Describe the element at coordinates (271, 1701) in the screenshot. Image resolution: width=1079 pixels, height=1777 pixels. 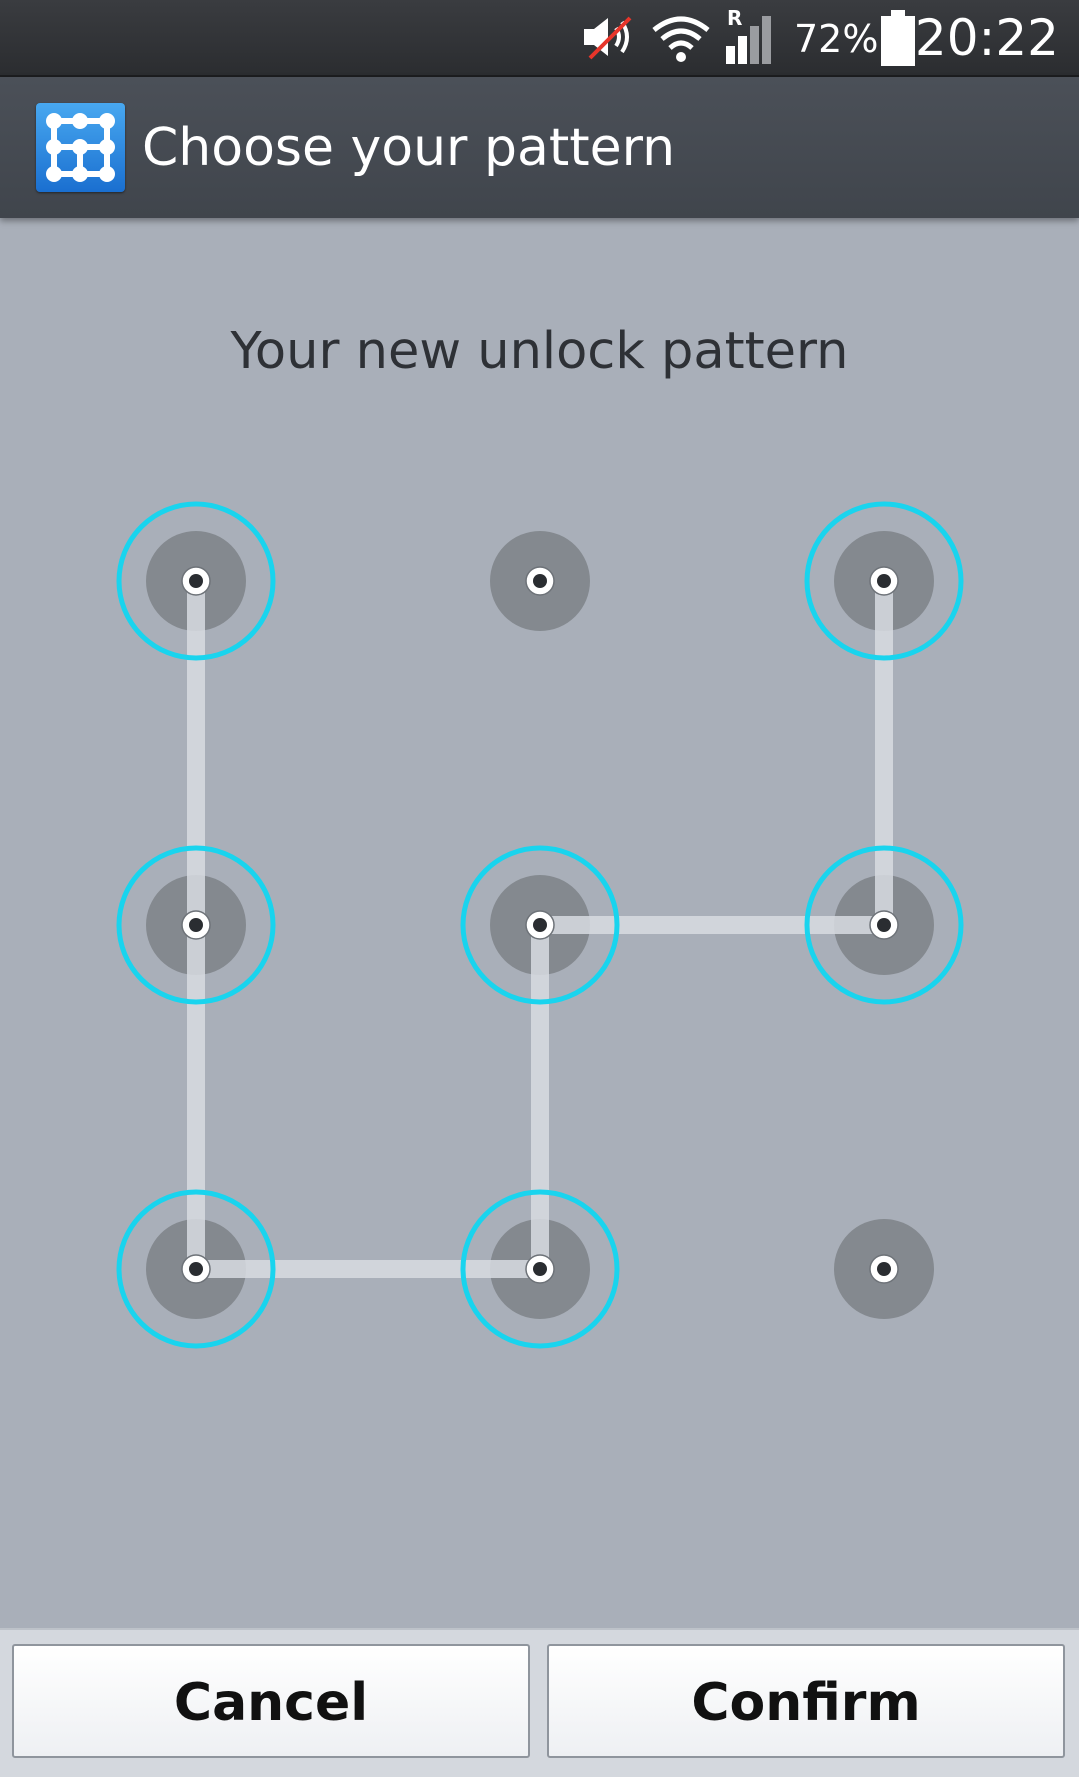
I see `cancel-button: Cancel` at that location.